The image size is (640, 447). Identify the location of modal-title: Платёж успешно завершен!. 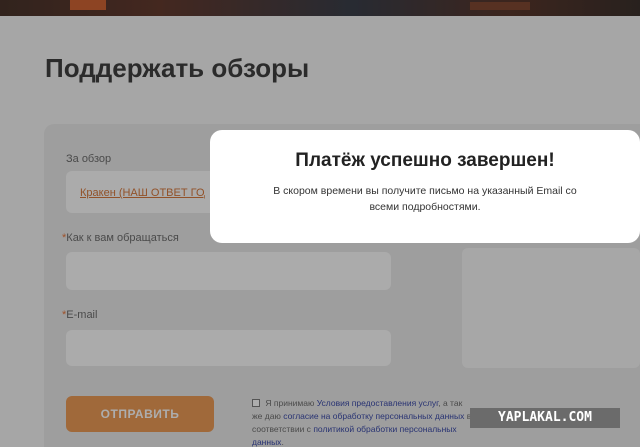
(425, 160).